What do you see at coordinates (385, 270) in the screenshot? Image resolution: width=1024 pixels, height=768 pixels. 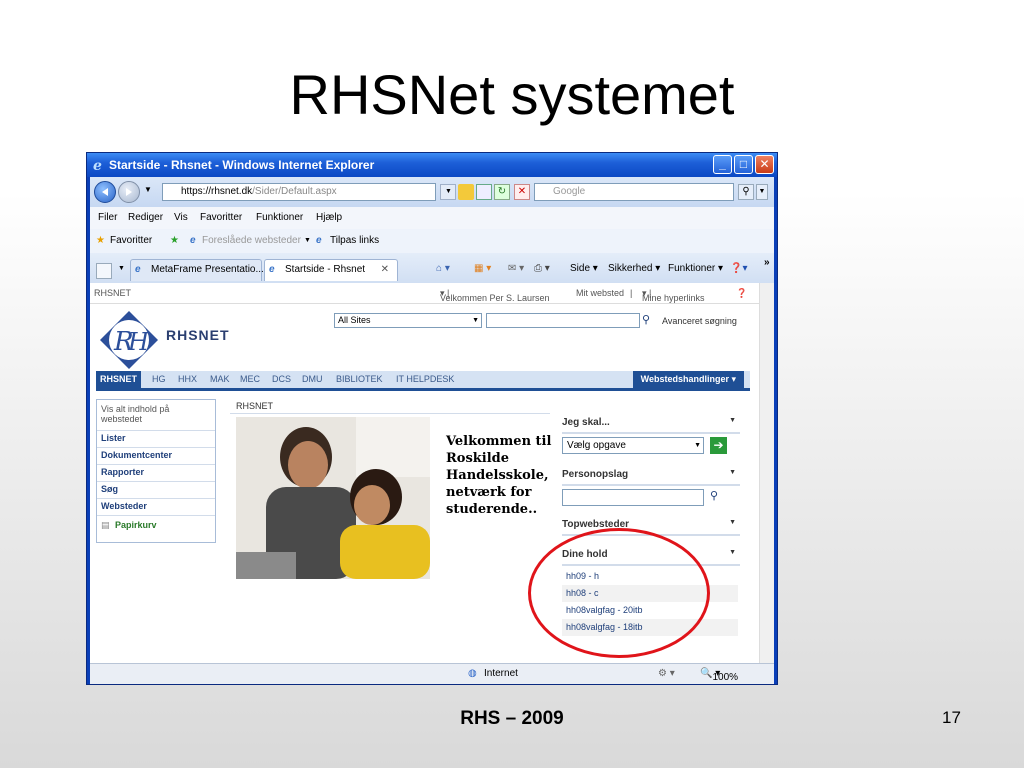 I see `close-tab-icon: ✕` at bounding box center [385, 270].